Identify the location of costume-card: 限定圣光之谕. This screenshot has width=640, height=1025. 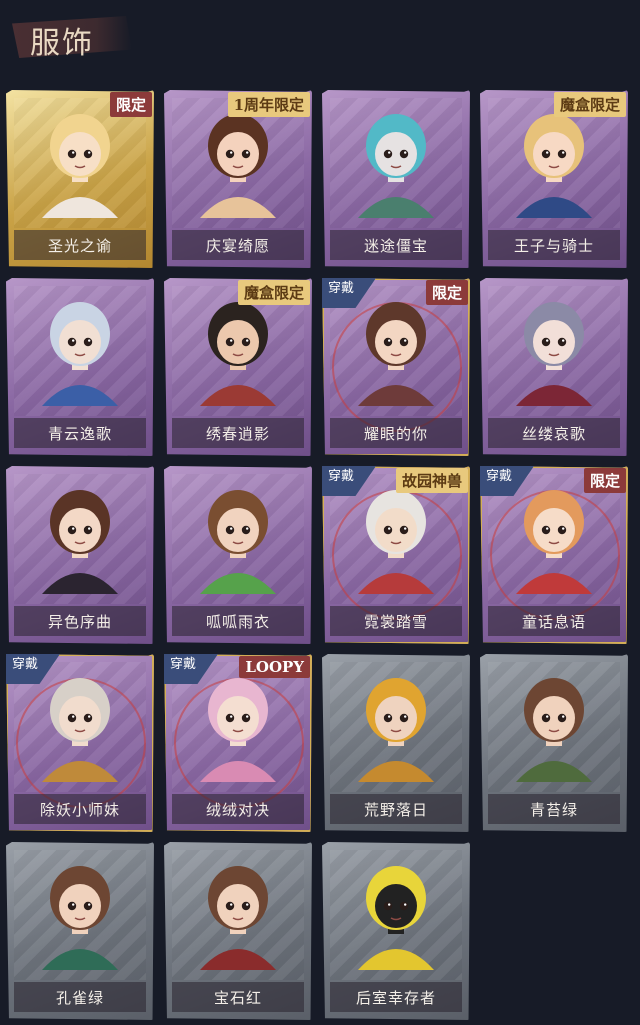
(80, 179).